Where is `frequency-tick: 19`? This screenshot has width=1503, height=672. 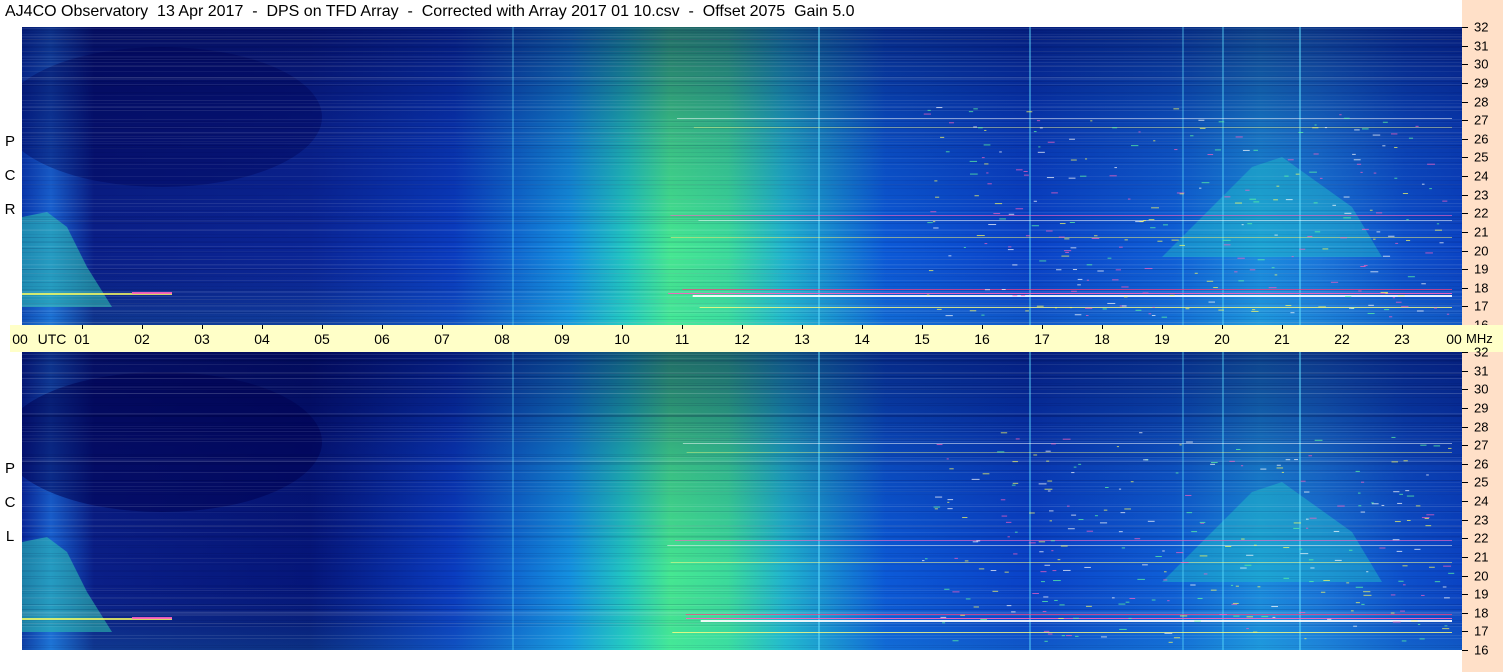 frequency-tick: 19 is located at coordinates (1481, 594).